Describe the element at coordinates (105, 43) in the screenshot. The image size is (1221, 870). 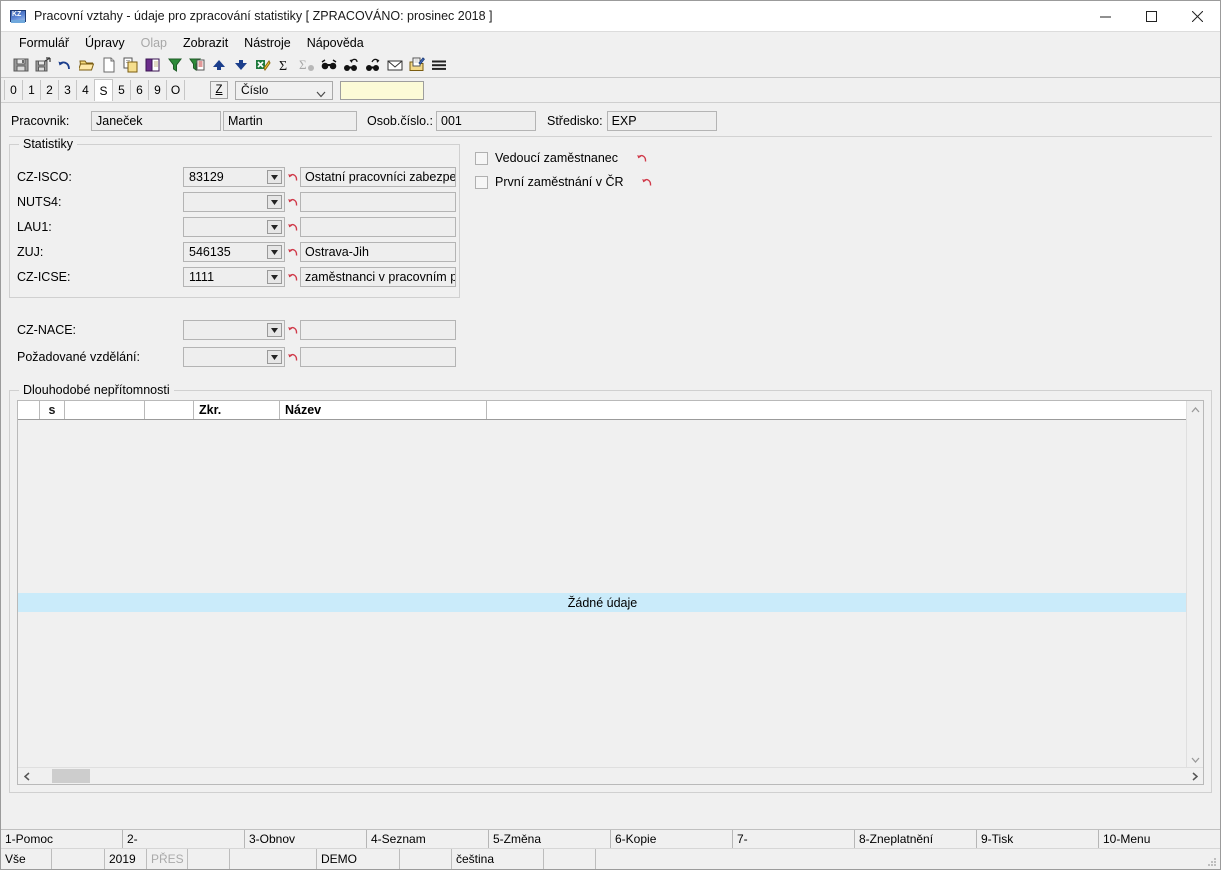
I see `menu-item-upravy: Úpravy` at that location.